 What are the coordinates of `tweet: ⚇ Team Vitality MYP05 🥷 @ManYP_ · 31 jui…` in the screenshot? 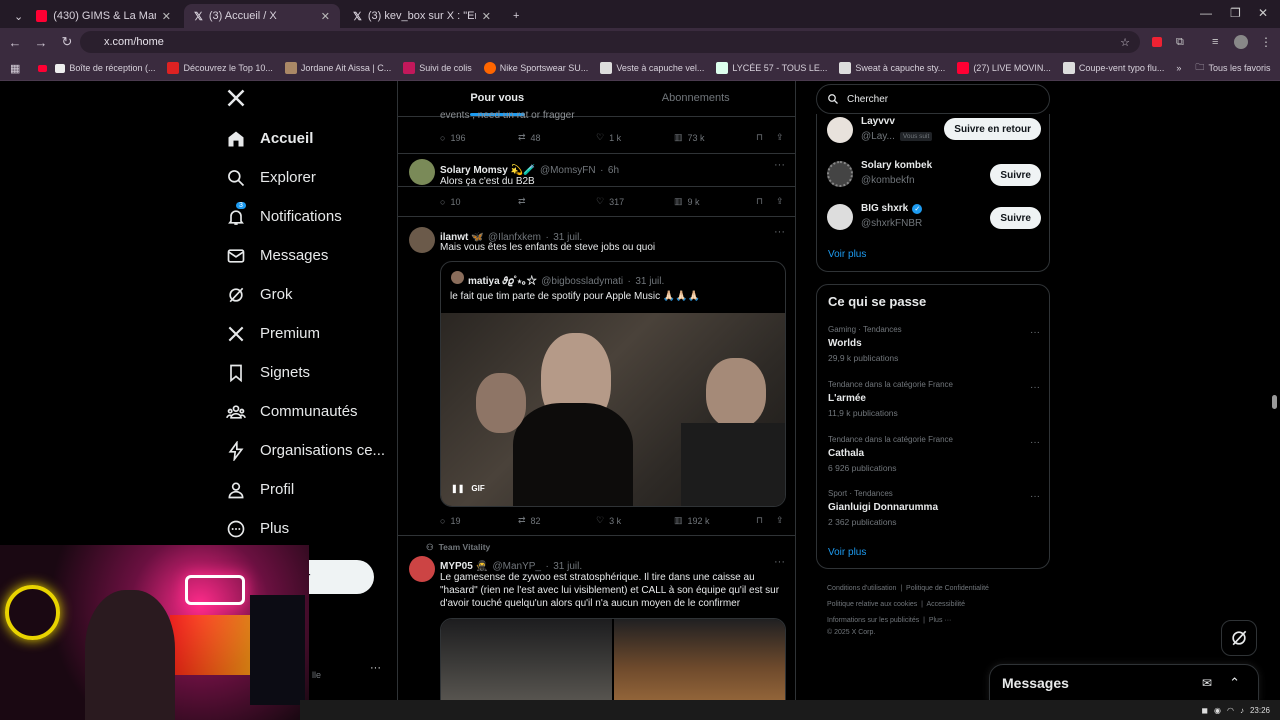 It's located at (596, 628).